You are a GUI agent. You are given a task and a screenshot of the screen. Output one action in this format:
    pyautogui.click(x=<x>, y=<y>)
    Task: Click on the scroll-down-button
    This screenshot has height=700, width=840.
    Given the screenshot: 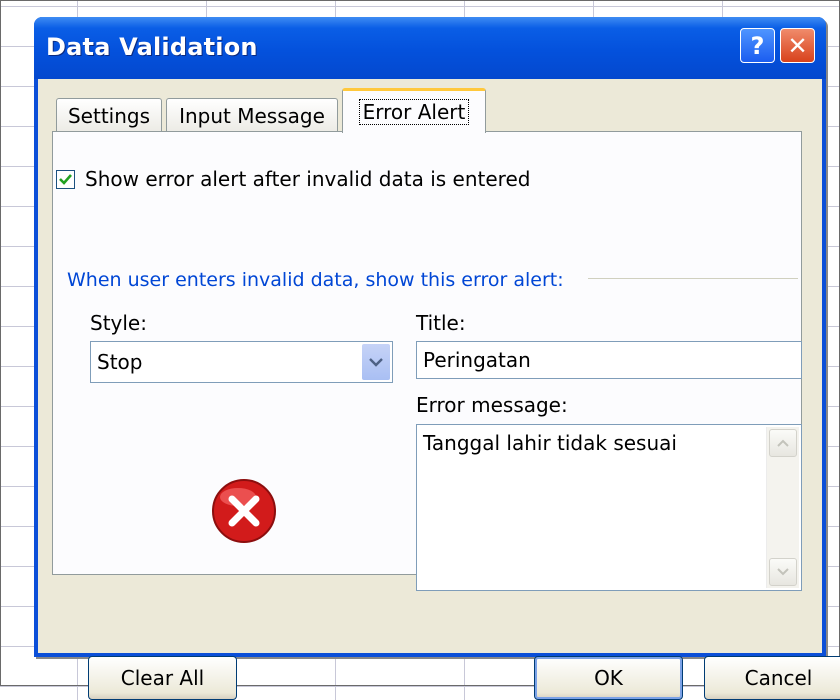 What is the action you would take?
    pyautogui.click(x=783, y=572)
    